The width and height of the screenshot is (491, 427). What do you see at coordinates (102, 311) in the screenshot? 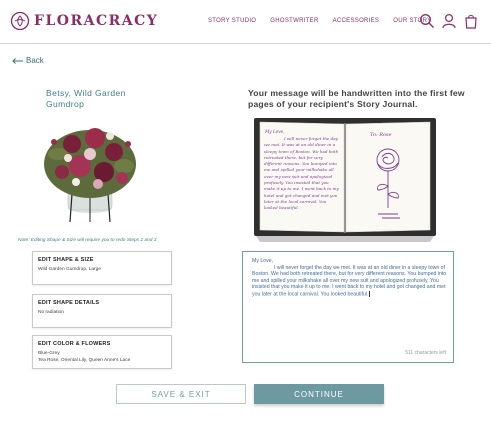
I see `edit-shape-details-card: EDIT SHAPE DETAILS No radiation` at bounding box center [102, 311].